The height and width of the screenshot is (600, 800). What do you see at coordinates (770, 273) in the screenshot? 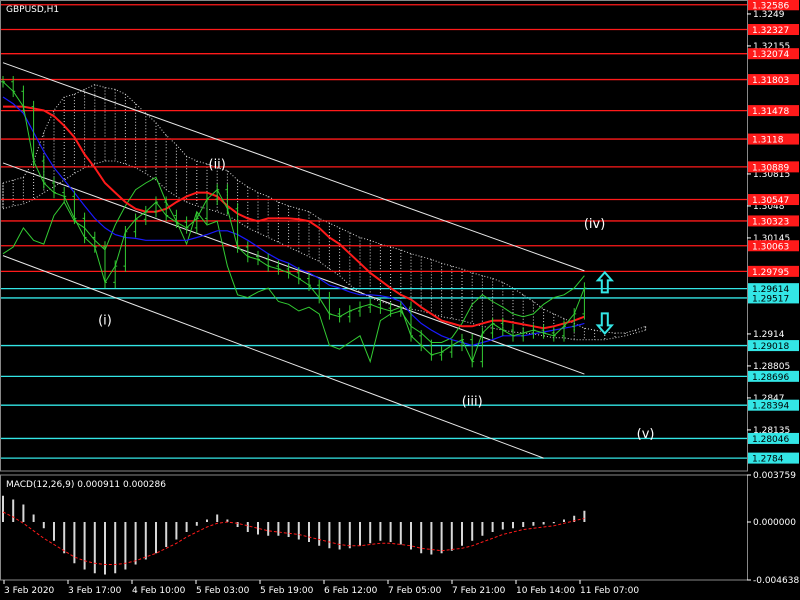
I see `price-tag-label: 1.29795` at bounding box center [770, 273].